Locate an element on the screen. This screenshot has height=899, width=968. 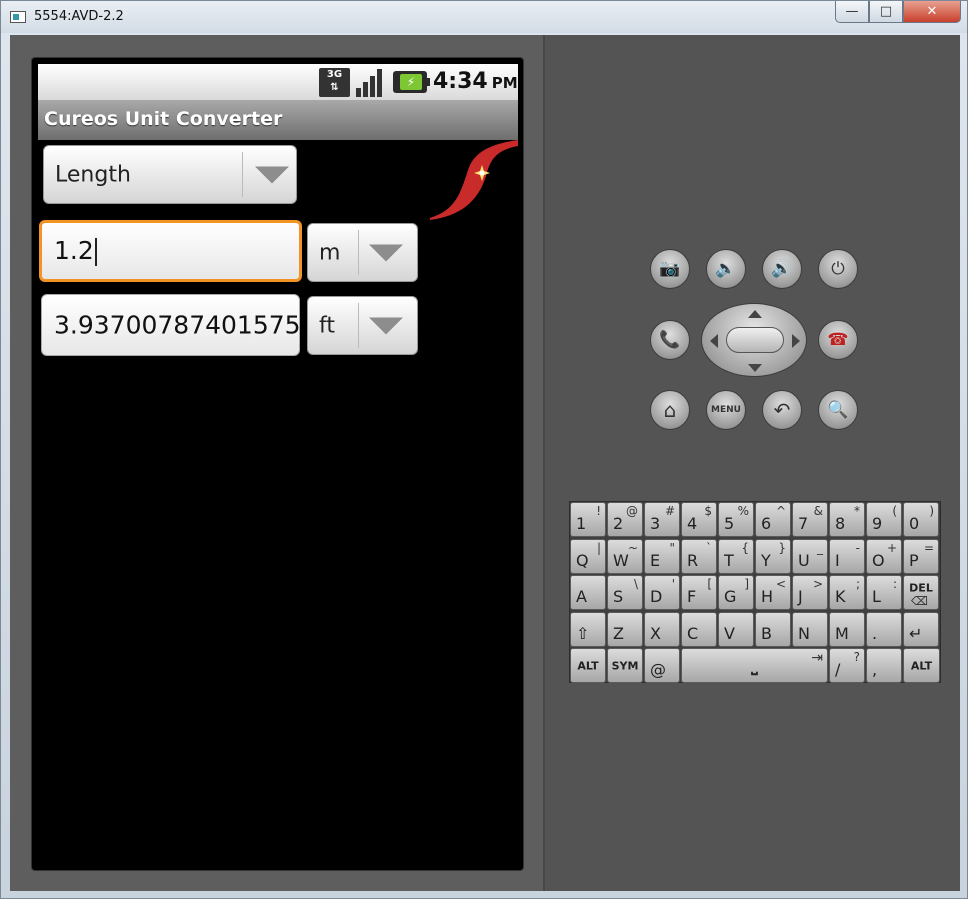
input-value-field: 1.2 is located at coordinates (170, 251).